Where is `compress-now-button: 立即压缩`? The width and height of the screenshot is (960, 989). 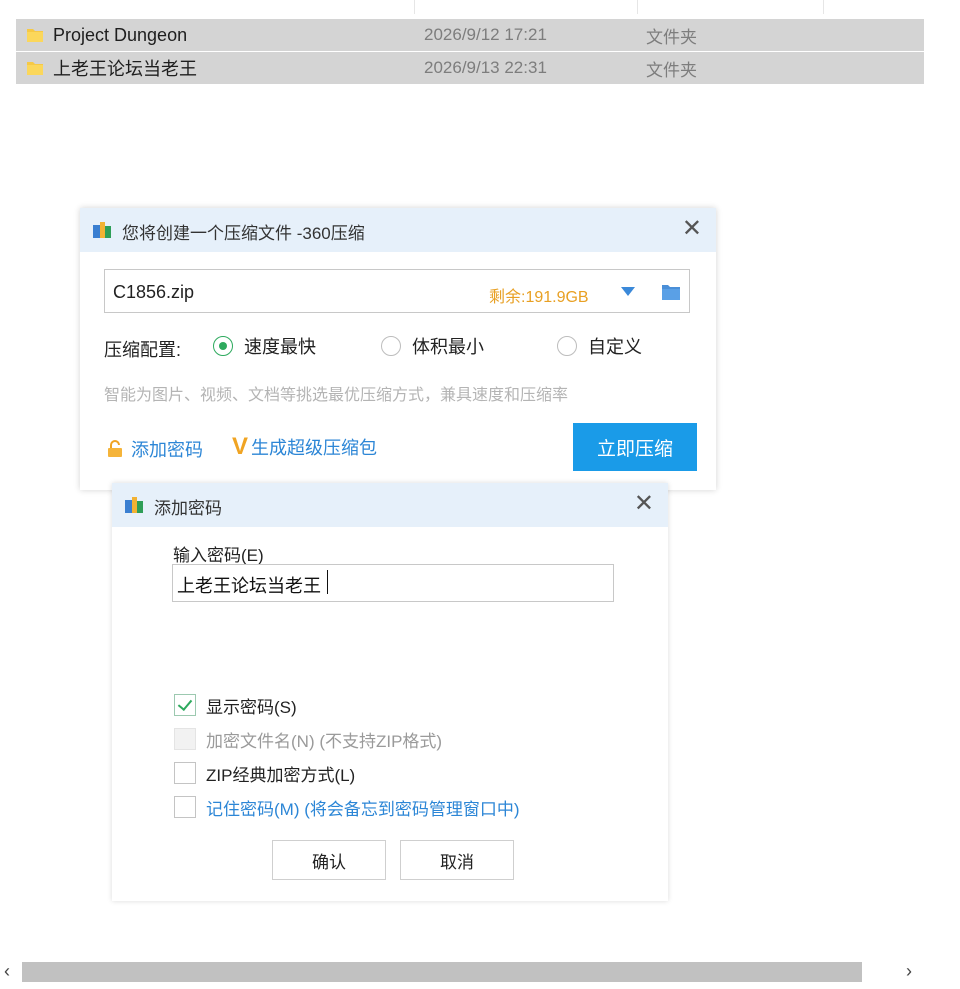
compress-now-button: 立即压缩 is located at coordinates (635, 447).